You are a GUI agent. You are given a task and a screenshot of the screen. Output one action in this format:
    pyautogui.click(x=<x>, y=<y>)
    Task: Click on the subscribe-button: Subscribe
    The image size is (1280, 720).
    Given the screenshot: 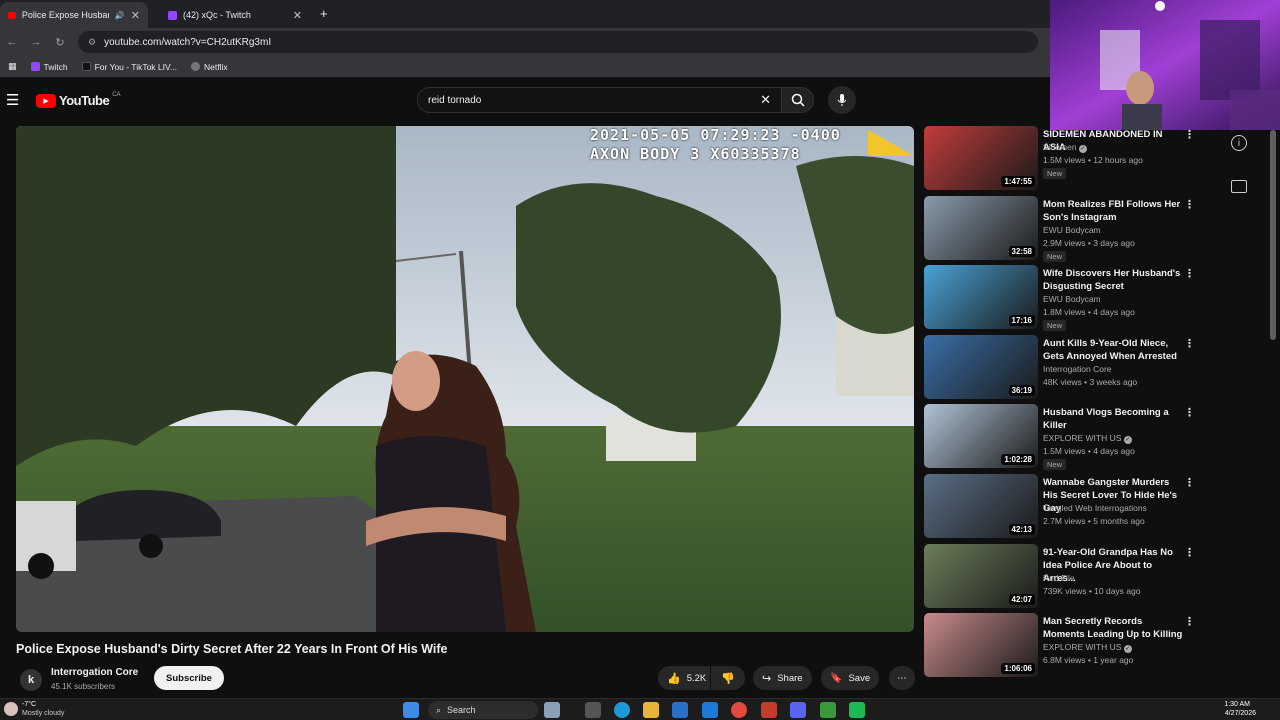 What is the action you would take?
    pyautogui.click(x=189, y=678)
    